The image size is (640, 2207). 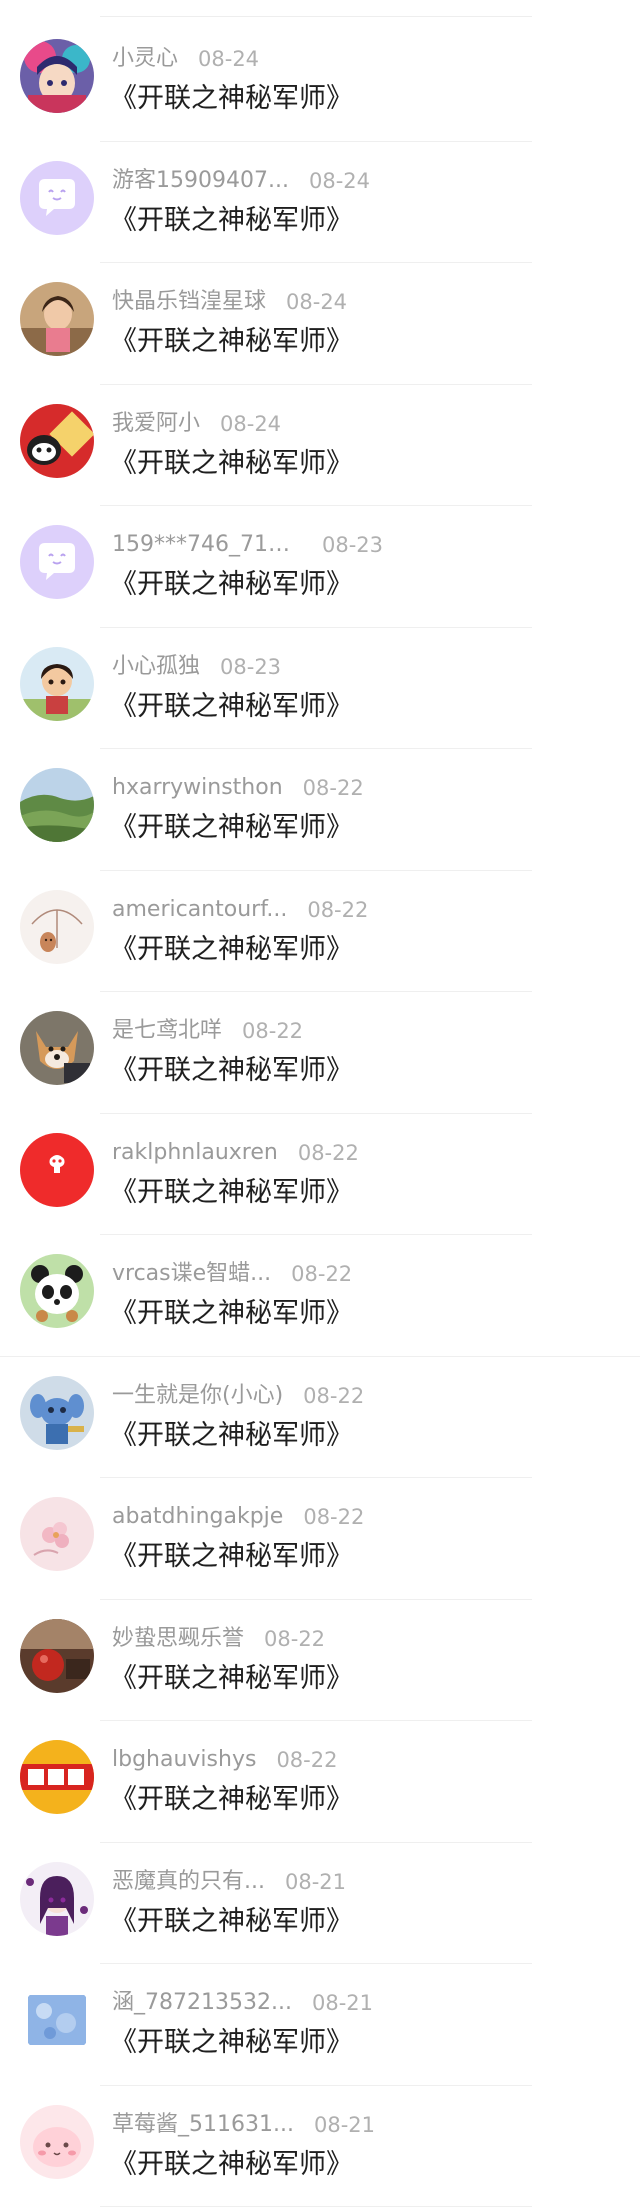 I want to click on panda-avatar-icon, so click(x=57, y=1291).